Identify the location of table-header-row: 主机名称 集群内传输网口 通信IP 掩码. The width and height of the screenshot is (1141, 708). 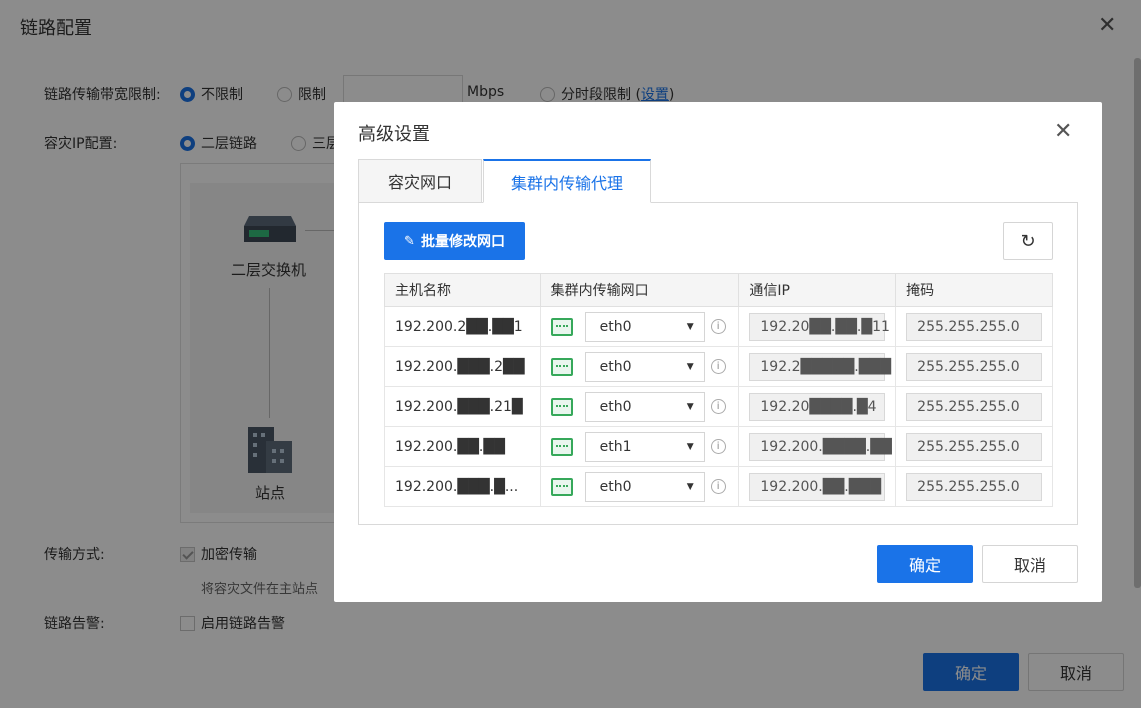
(718, 290).